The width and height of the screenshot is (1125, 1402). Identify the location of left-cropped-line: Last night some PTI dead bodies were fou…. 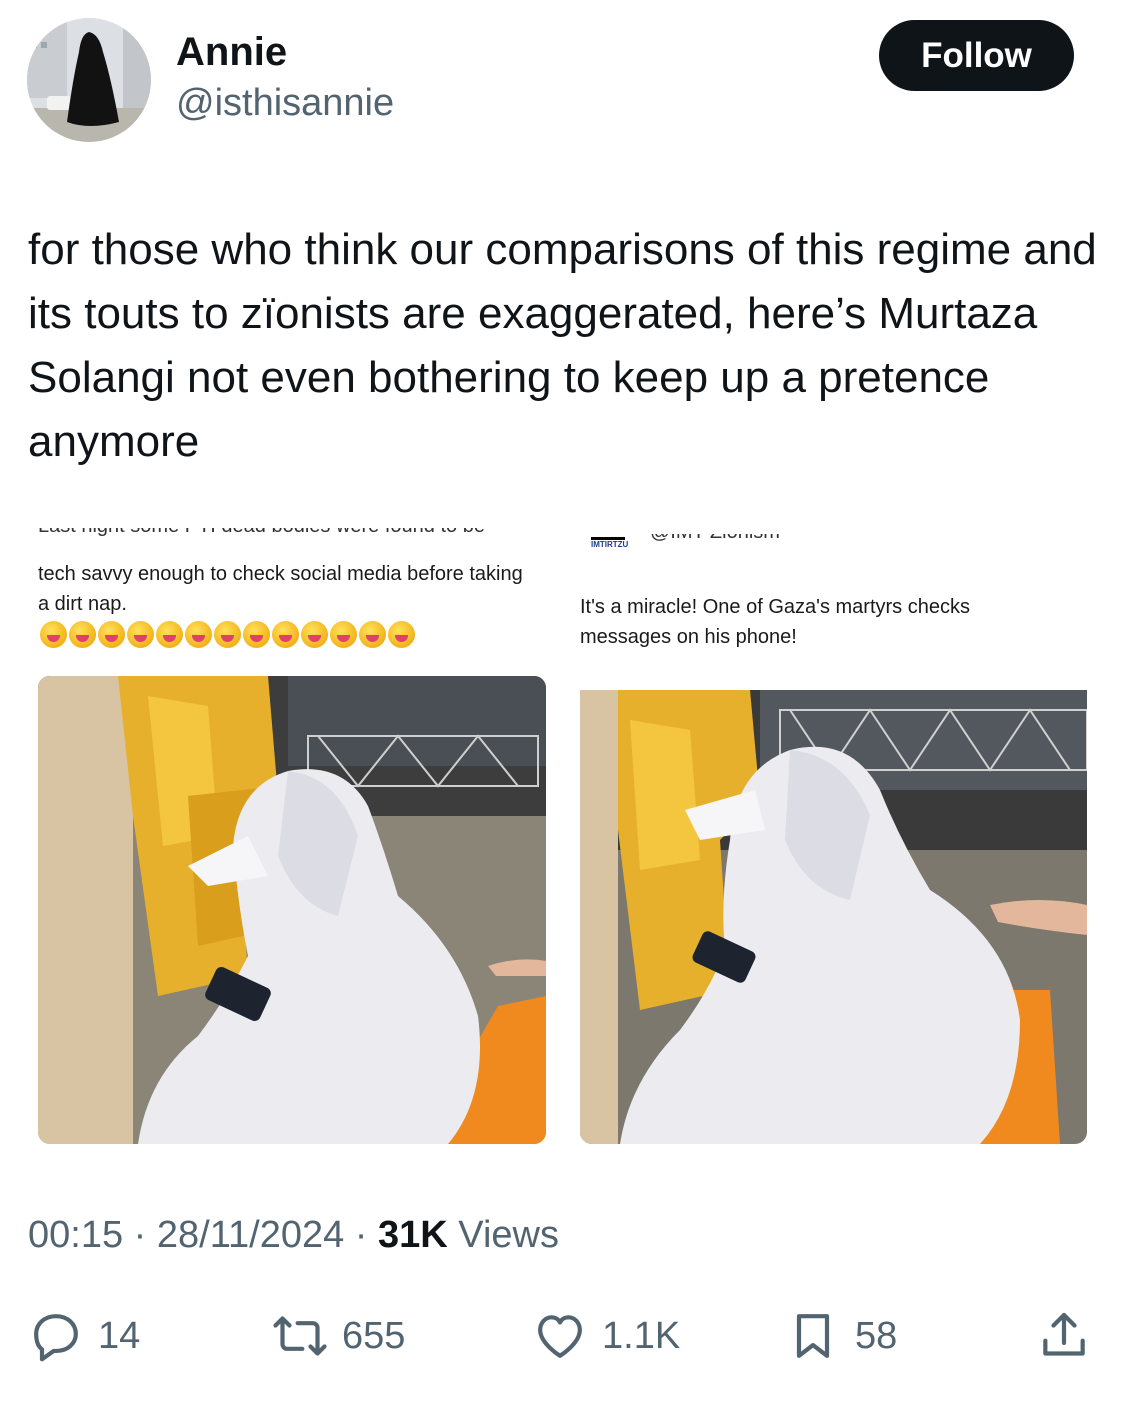
(288, 535).